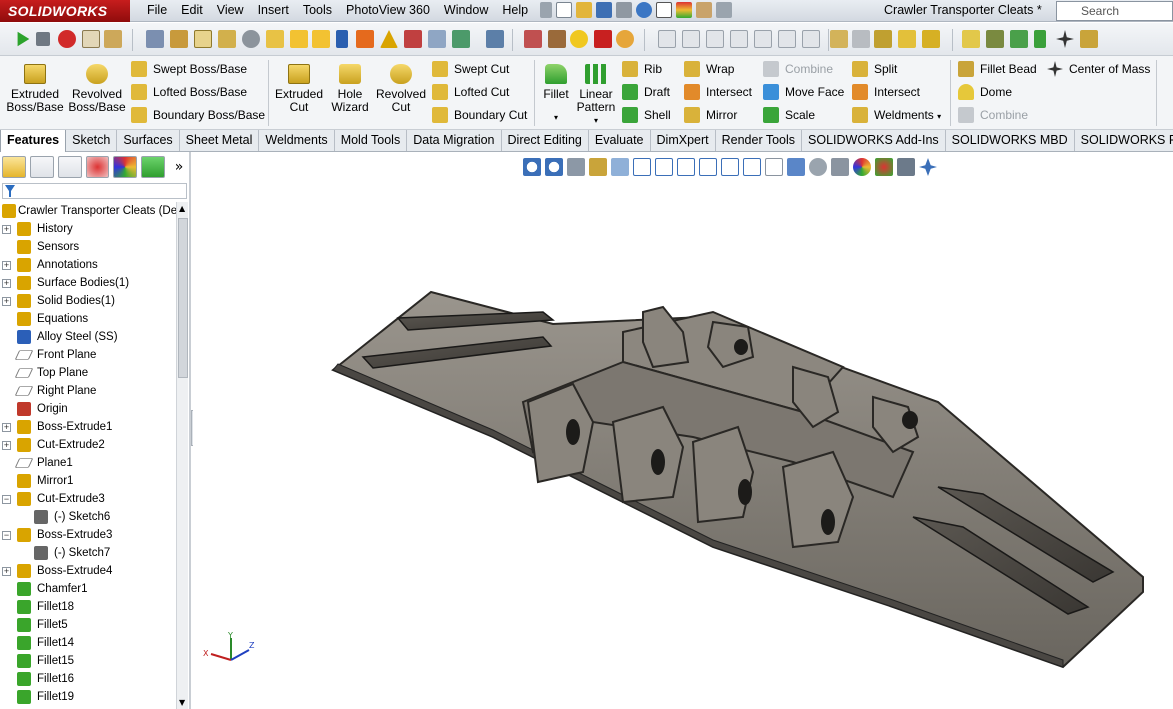 Image resolution: width=1173 pixels, height=709 pixels. What do you see at coordinates (88, 625) in the screenshot?
I see `tree-item: Fillet5` at bounding box center [88, 625].